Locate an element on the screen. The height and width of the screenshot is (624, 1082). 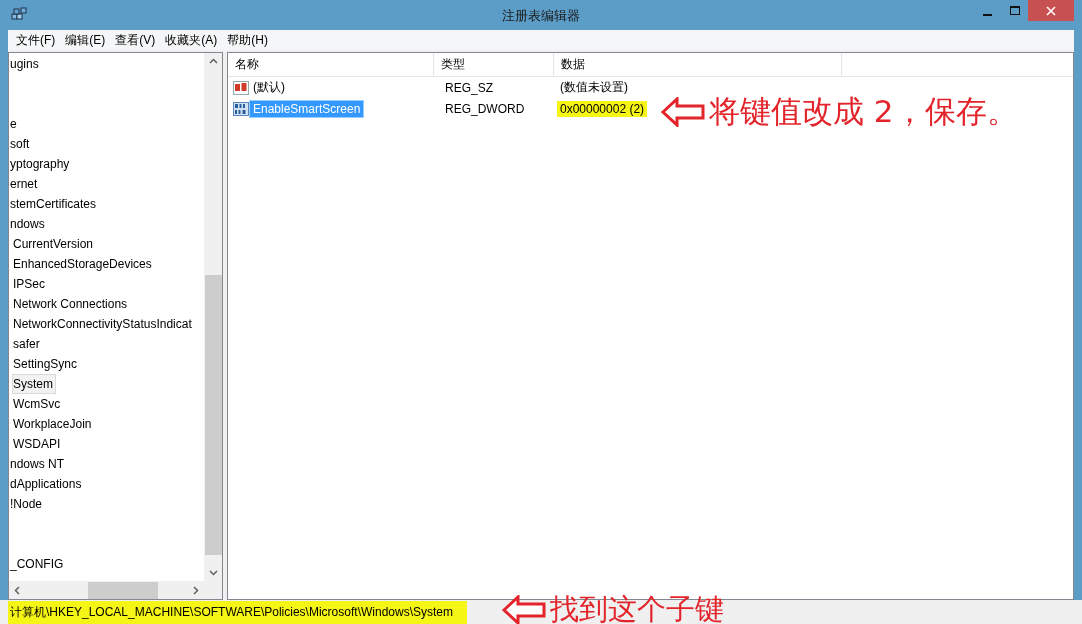
menu-item: 查看(V) is located at coordinates (136, 40).